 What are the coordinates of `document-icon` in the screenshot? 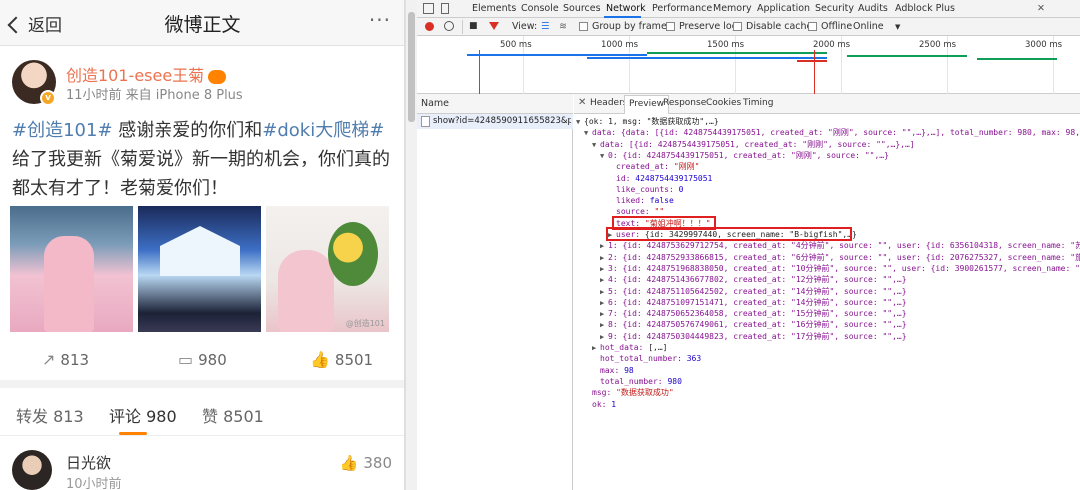 It's located at (425, 121).